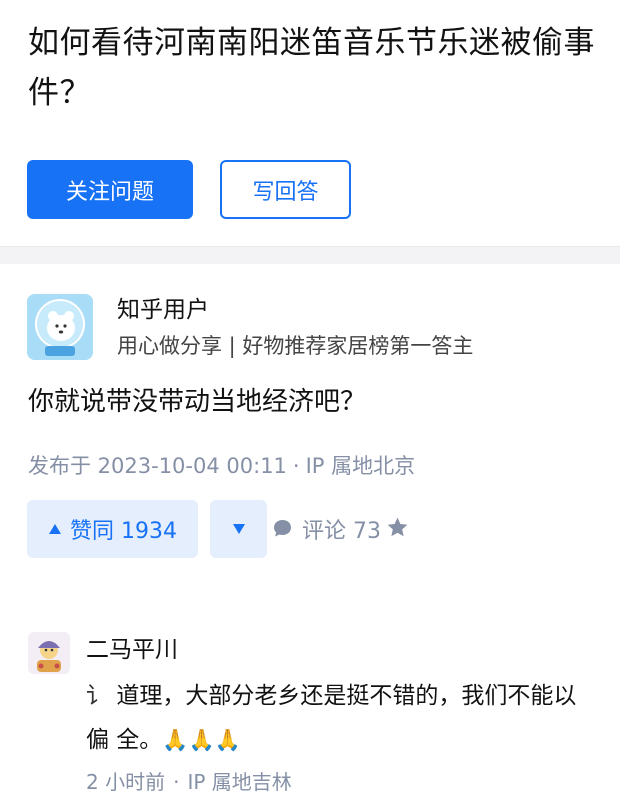 The height and width of the screenshot is (800, 620). Describe the element at coordinates (163, 307) in the screenshot. I see `author-name: 知乎用户` at that location.